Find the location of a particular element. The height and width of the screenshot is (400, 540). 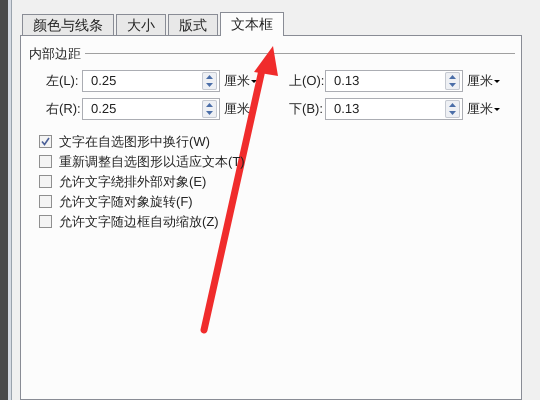

tab: 版式 is located at coordinates (193, 24).